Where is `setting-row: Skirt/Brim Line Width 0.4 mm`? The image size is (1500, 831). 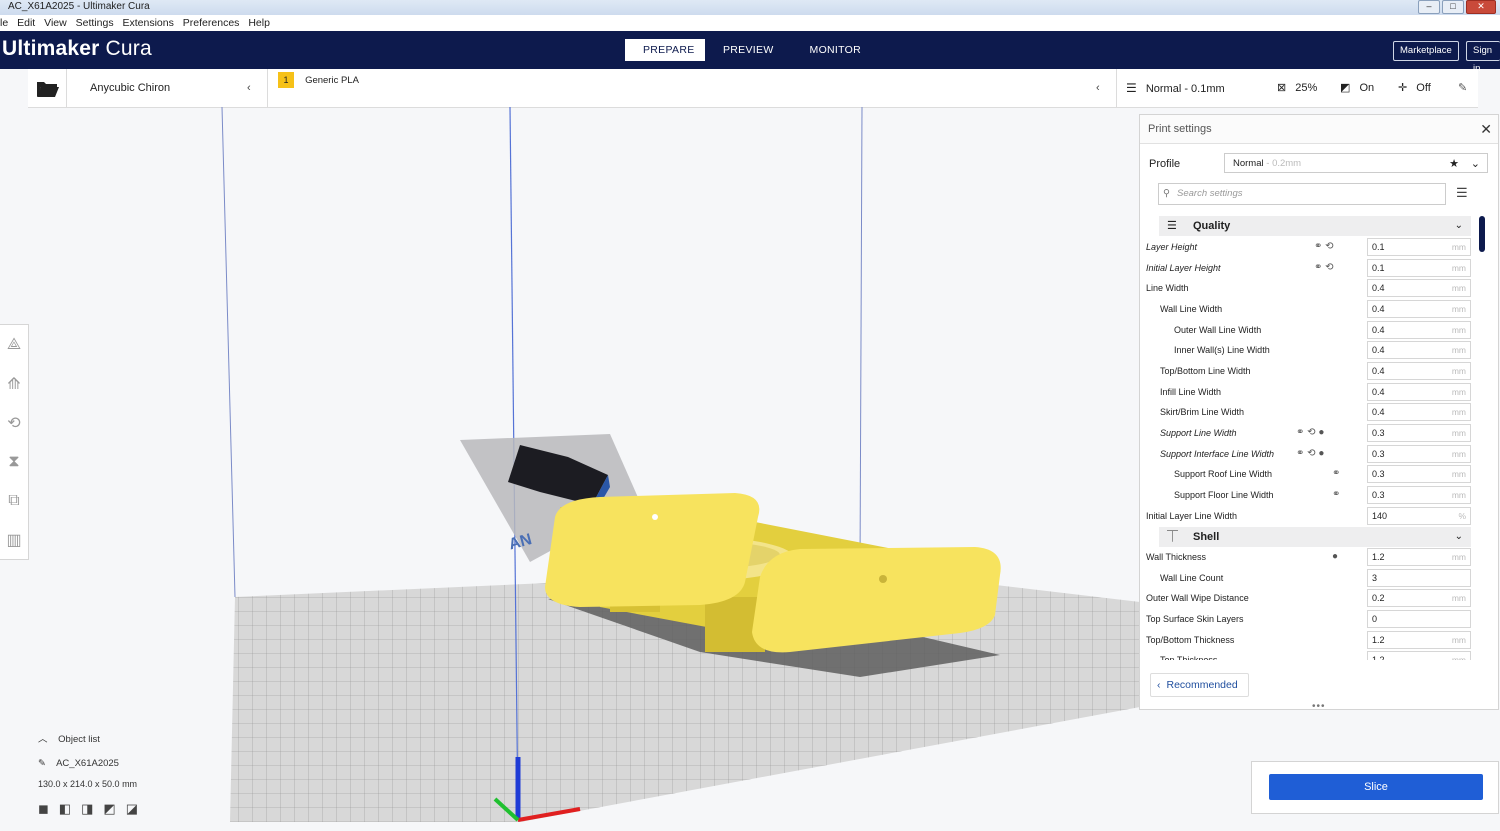 setting-row: Skirt/Brim Line Width 0.4 mm is located at coordinates (1309, 412).